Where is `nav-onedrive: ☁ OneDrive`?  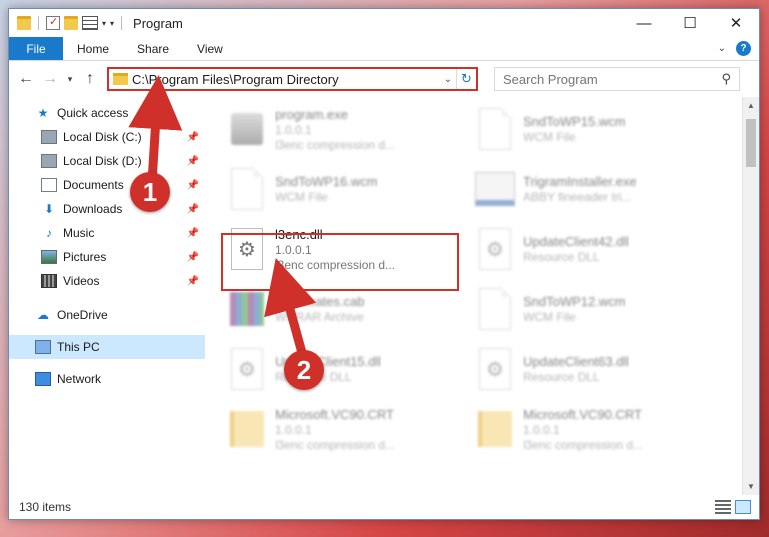
nav-onedrive: ☁ OneDrive is located at coordinates (107, 315).